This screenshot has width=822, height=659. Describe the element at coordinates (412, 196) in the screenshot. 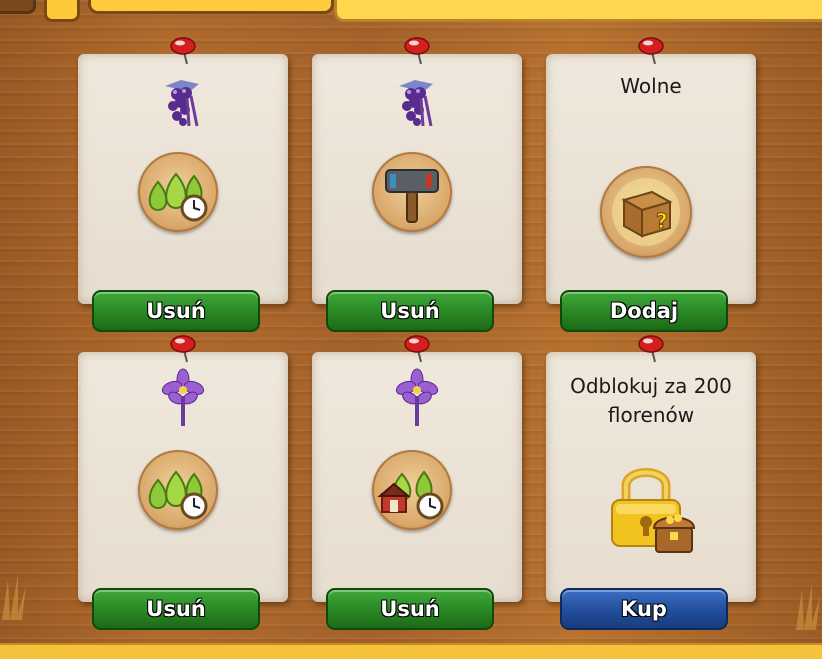

I see `hammer-icon` at that location.